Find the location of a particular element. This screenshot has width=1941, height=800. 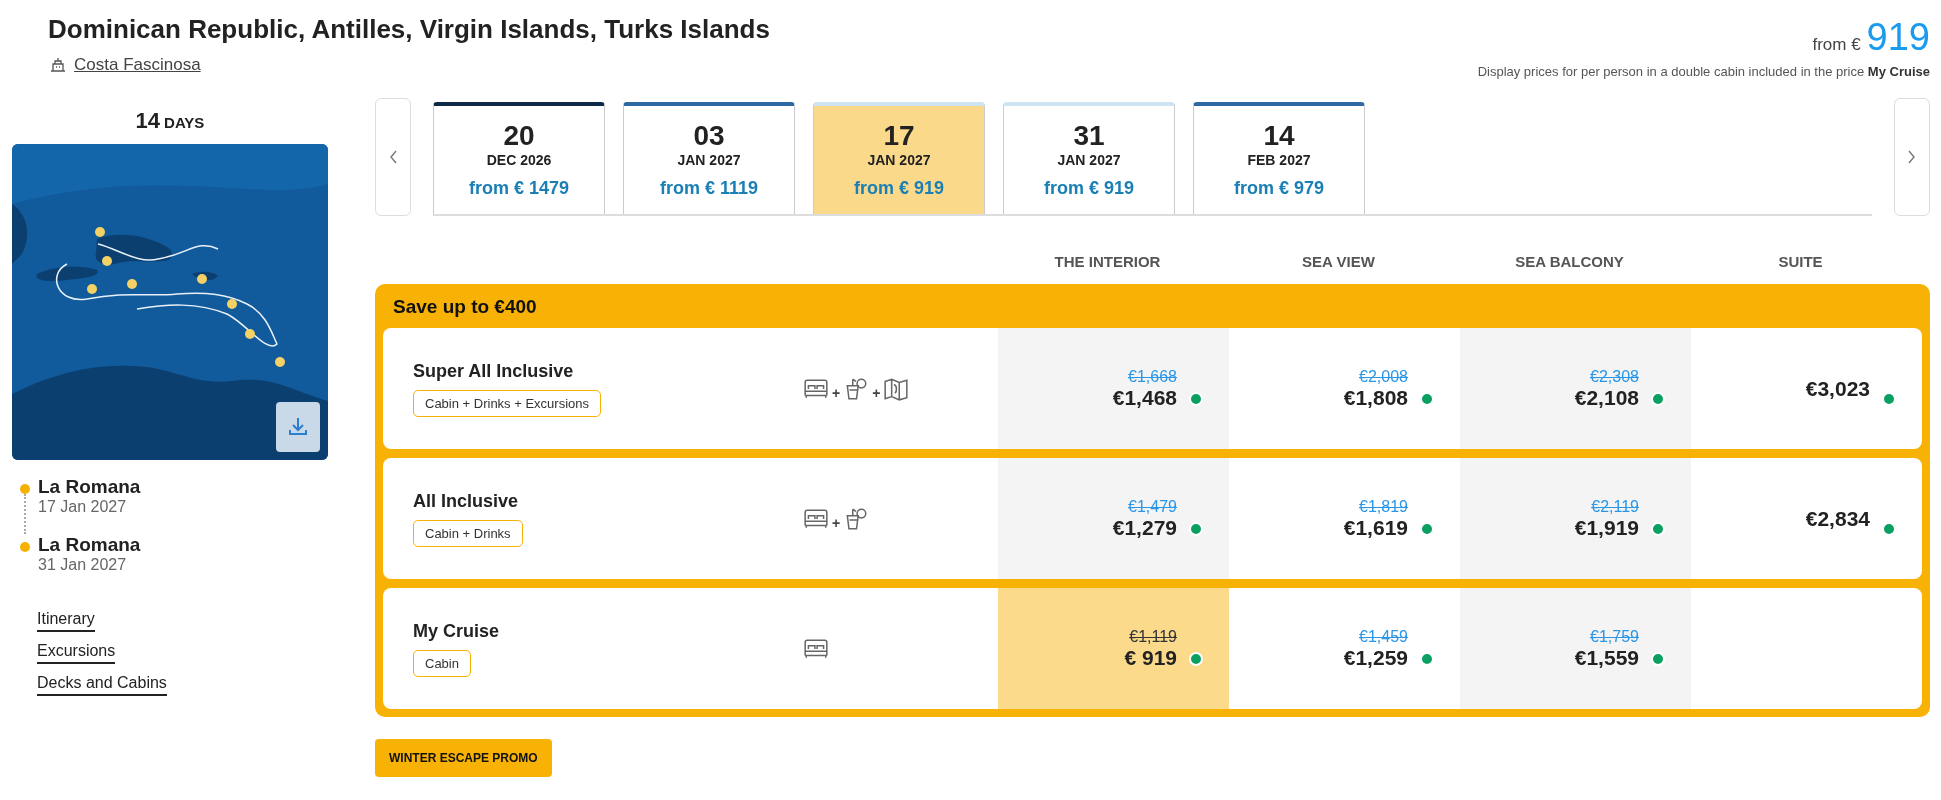

price-cell: €1,819 €1,619 is located at coordinates (1344, 518).